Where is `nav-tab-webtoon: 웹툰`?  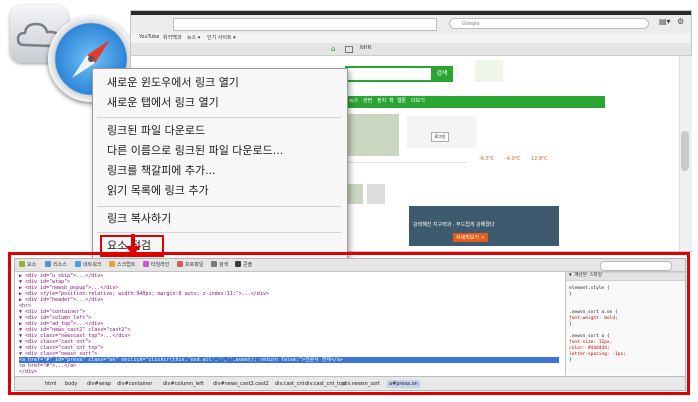
nav-tab-webtoon: 웹툰 is located at coordinates (401, 101).